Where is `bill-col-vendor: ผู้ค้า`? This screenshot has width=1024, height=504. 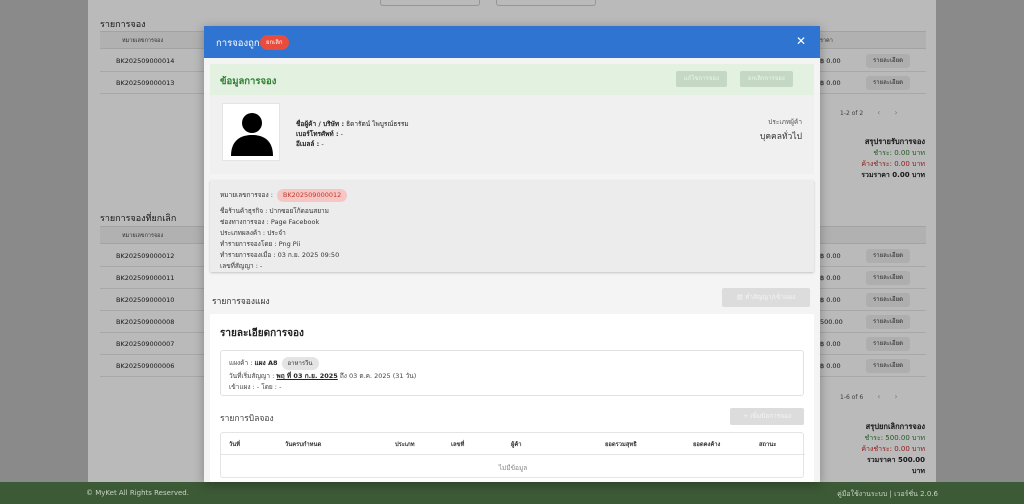 bill-col-vendor: ผู้ค้า is located at coordinates (516, 444).